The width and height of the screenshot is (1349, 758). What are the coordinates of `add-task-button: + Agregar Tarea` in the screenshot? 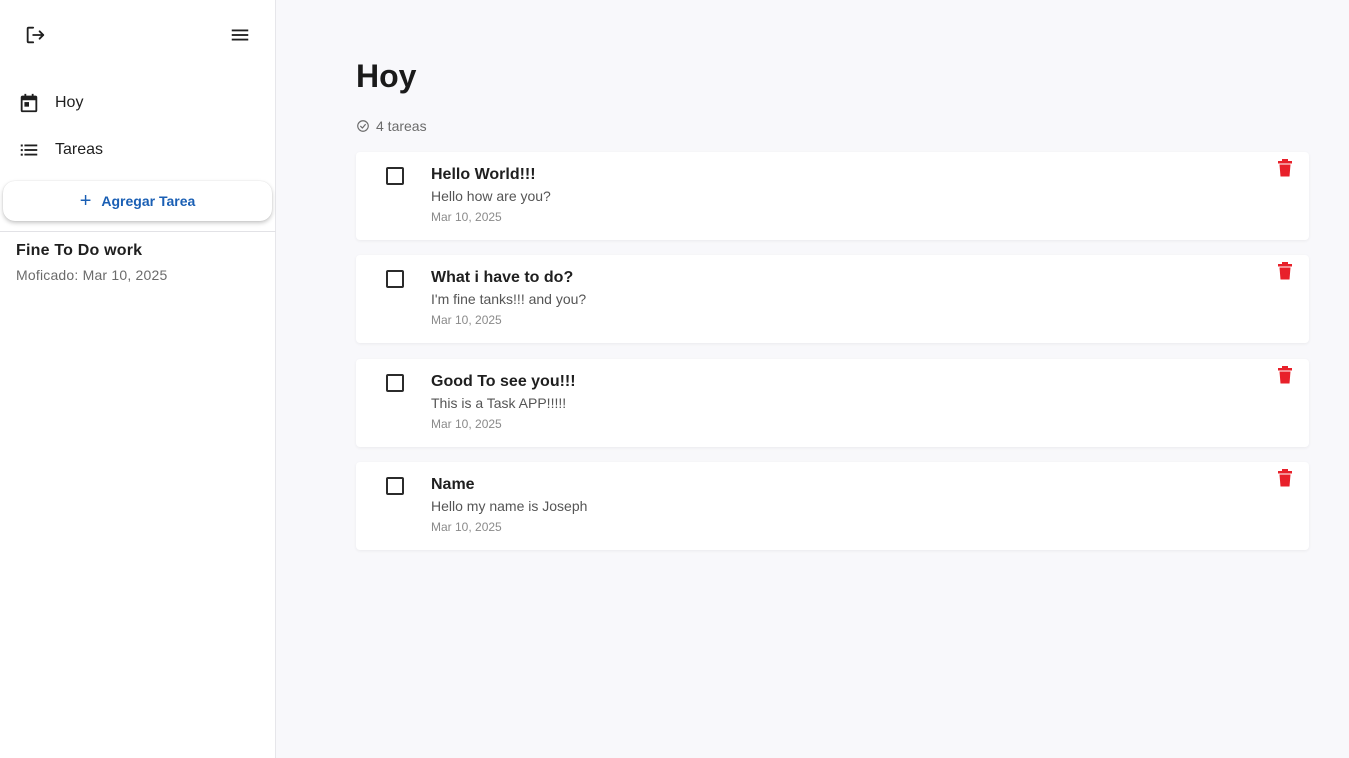 It's located at (137, 201).